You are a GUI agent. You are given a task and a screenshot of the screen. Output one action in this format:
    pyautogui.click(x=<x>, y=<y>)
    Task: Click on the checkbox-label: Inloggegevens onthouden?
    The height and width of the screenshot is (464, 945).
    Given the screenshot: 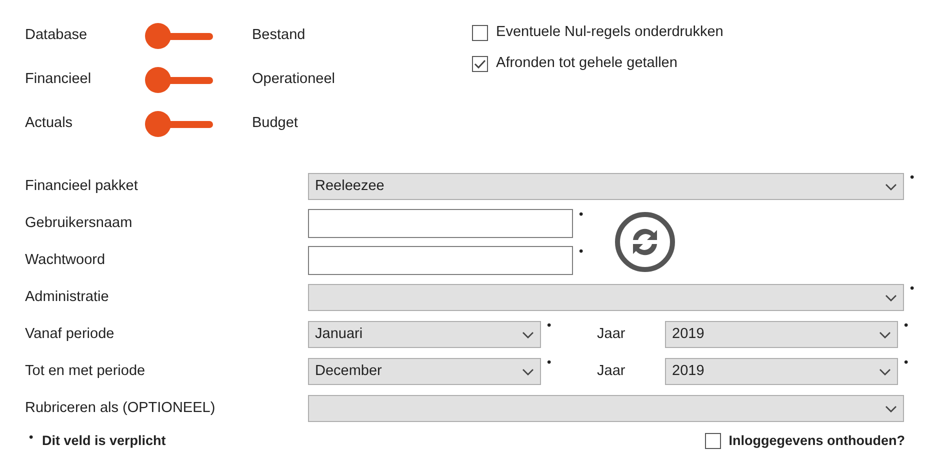 What is the action you would take?
    pyautogui.click(x=816, y=441)
    